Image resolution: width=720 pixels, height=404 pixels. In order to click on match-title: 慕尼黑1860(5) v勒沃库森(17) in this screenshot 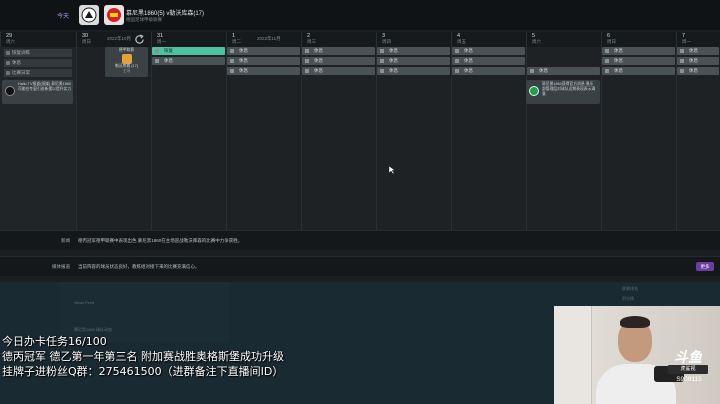, I will do `click(165, 12)`.